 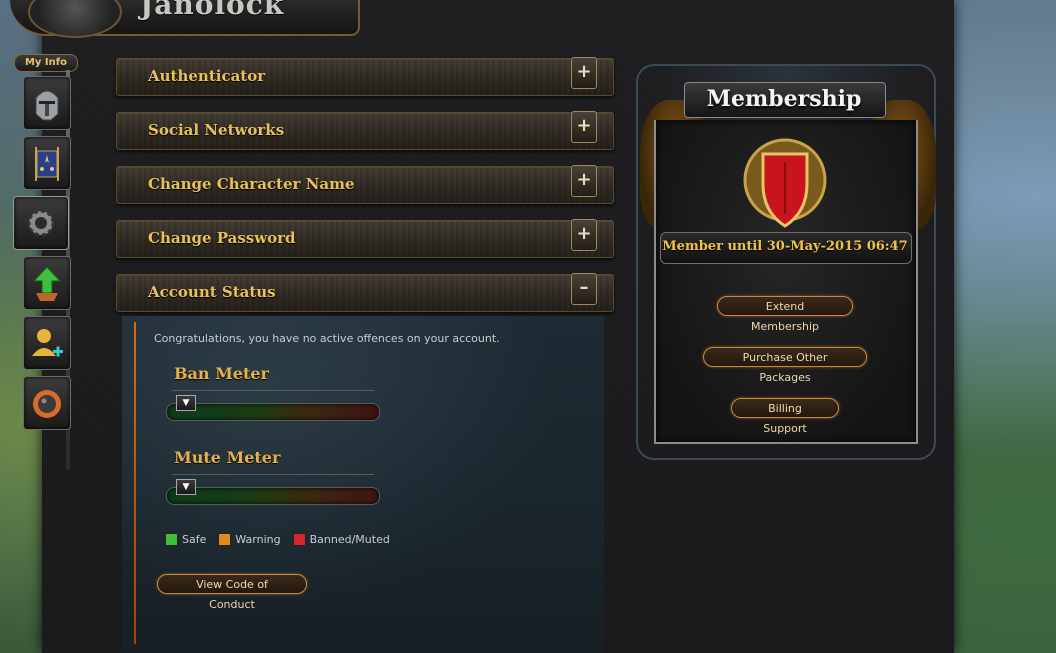 What do you see at coordinates (785, 314) in the screenshot?
I see `extend-membership-button: Extend Membership` at bounding box center [785, 314].